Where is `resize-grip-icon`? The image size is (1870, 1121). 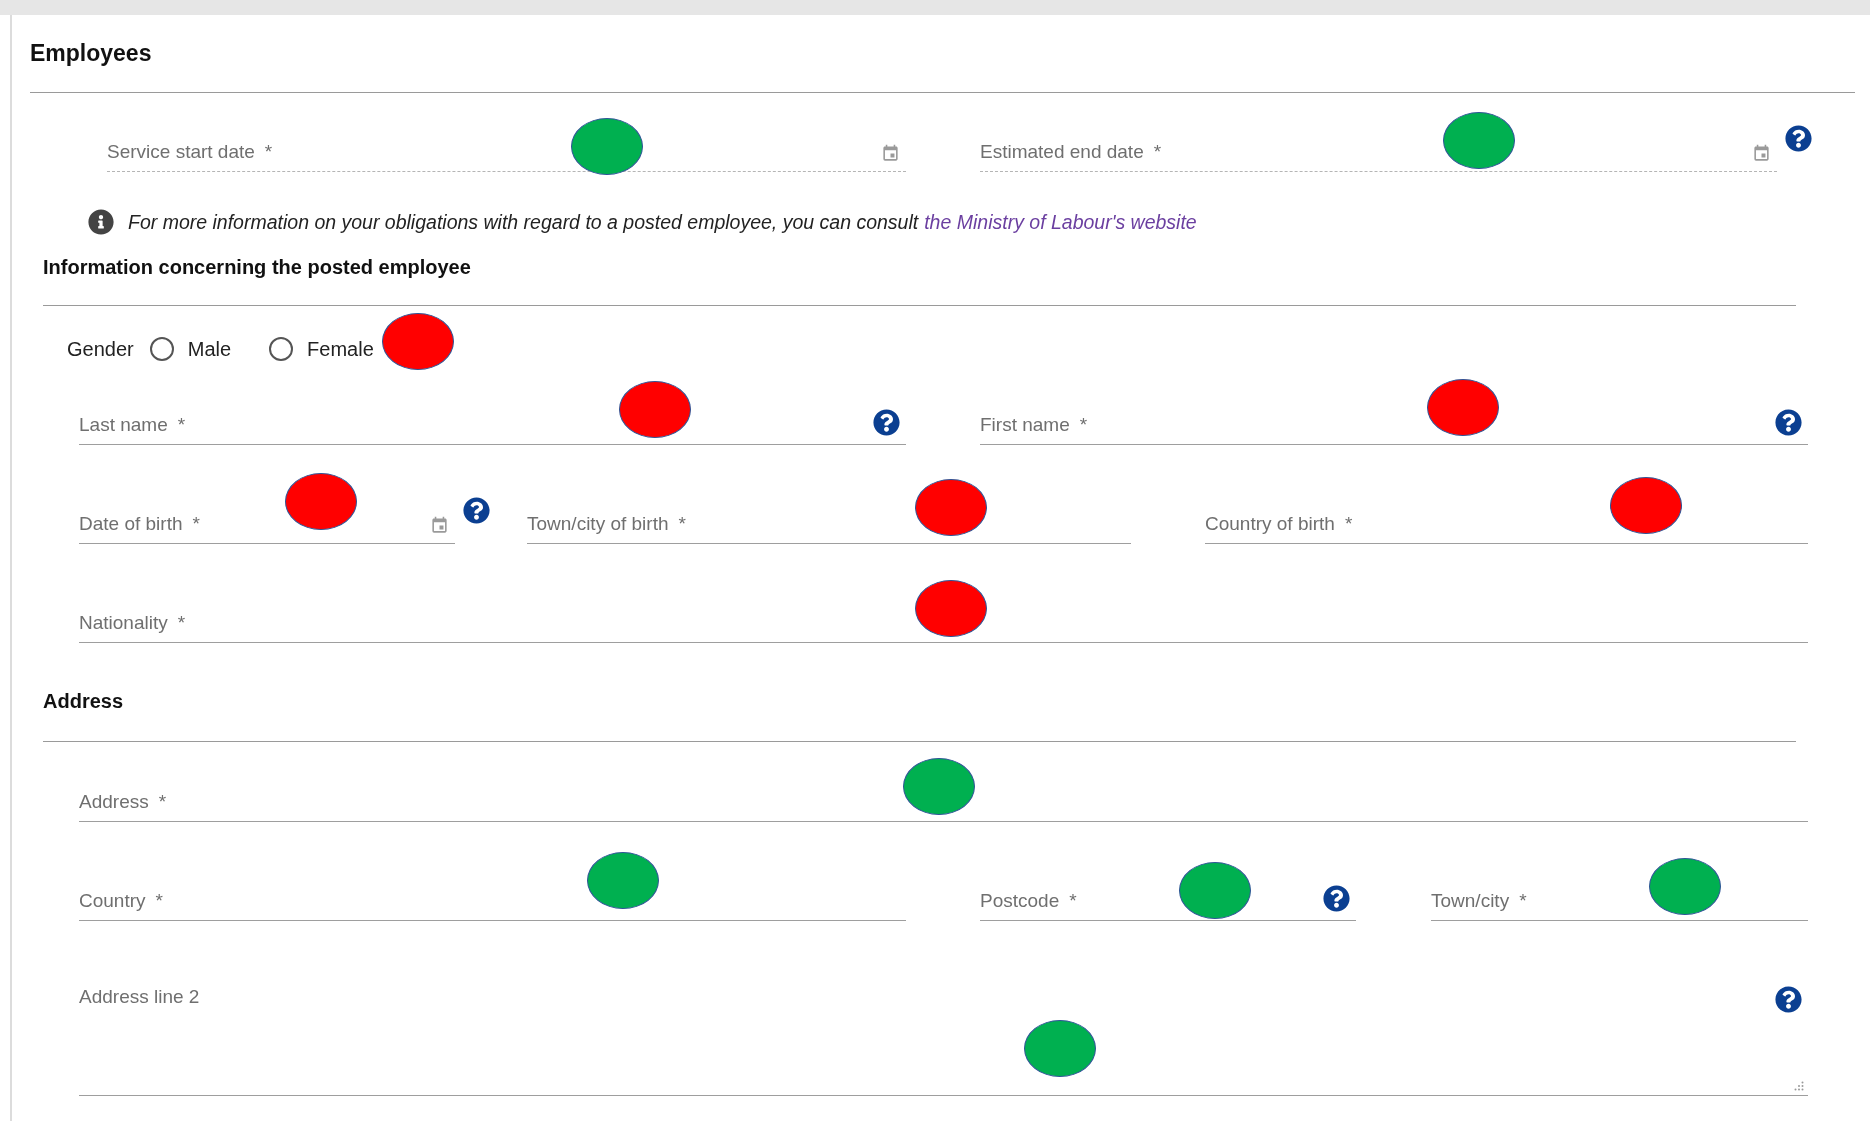 resize-grip-icon is located at coordinates (1799, 1086).